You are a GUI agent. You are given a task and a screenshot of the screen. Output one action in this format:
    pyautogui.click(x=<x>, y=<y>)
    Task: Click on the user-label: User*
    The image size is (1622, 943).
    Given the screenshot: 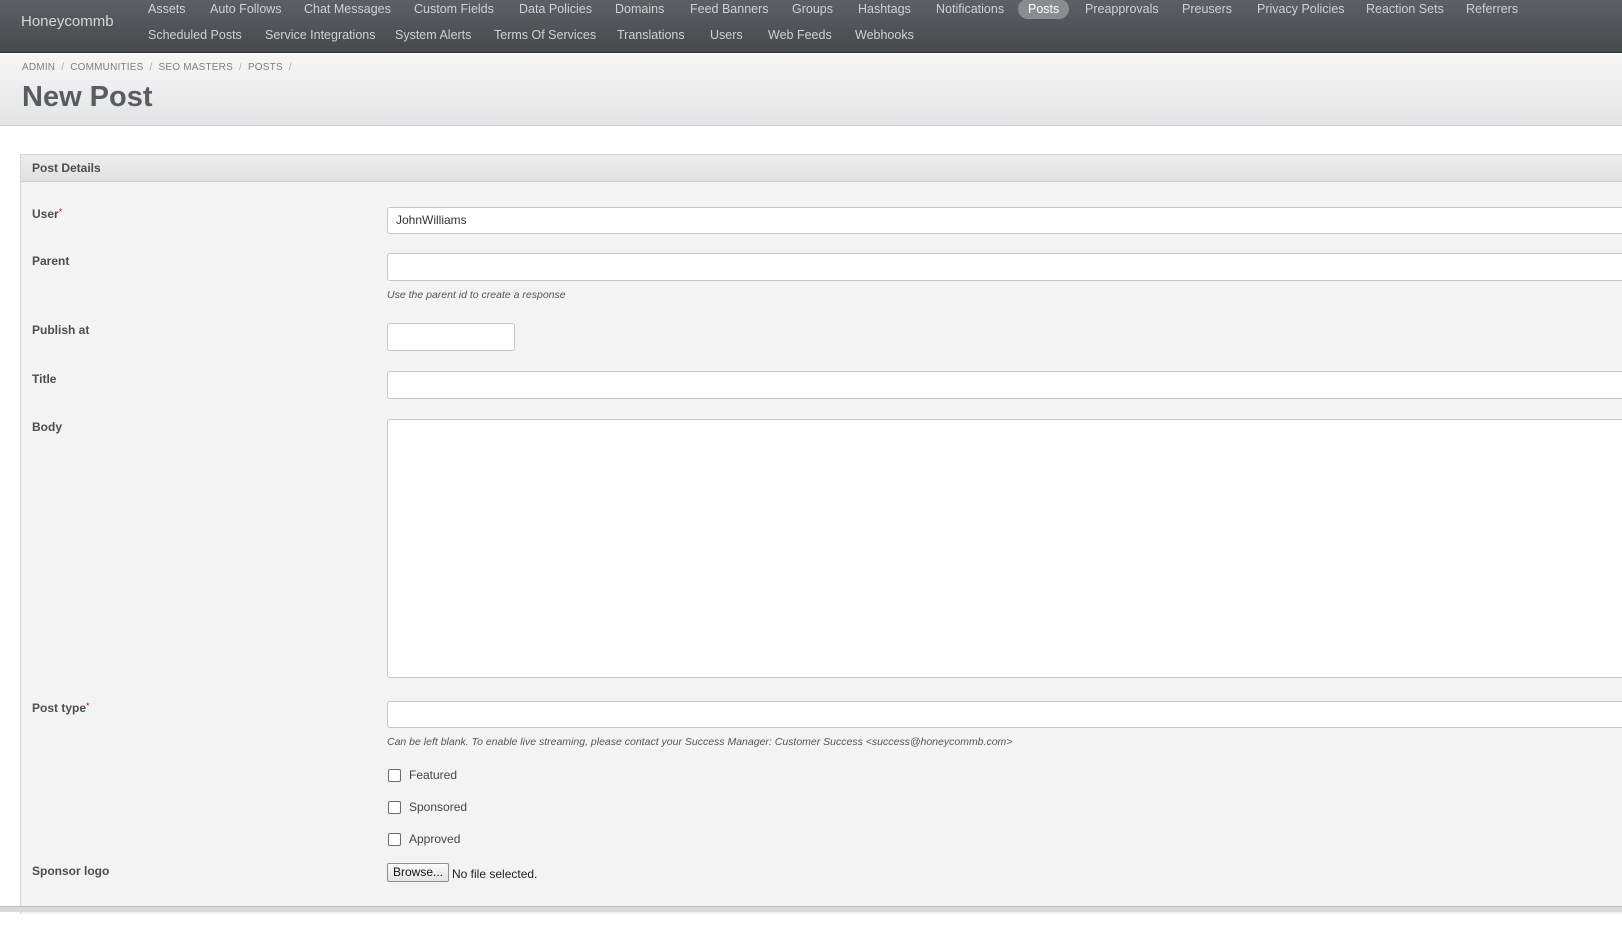 What is the action you would take?
    pyautogui.click(x=47, y=214)
    